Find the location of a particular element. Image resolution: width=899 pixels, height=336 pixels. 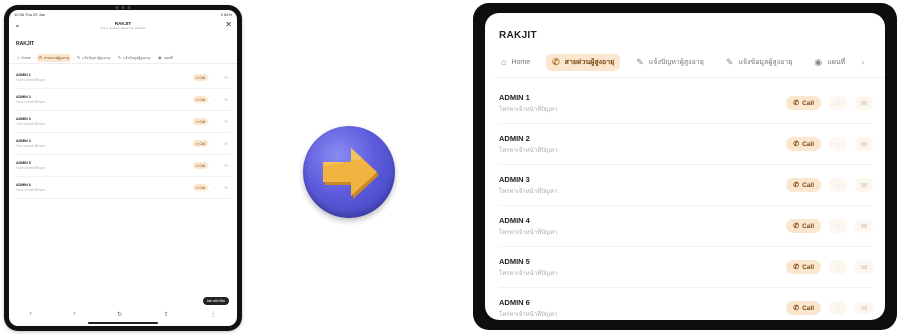

ask-button: Ask with Bito is located at coordinates (215, 301).